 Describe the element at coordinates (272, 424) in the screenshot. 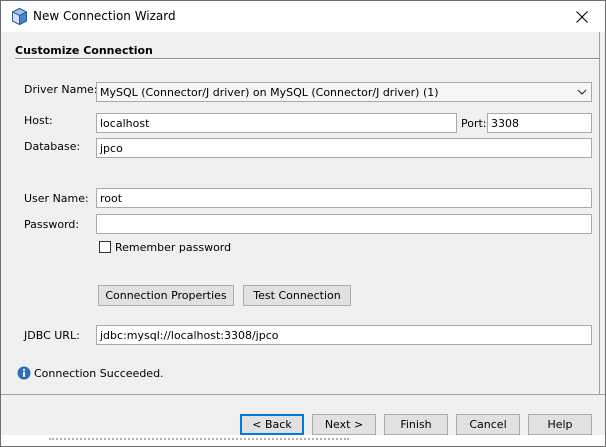

I see `back-button: < Back` at that location.